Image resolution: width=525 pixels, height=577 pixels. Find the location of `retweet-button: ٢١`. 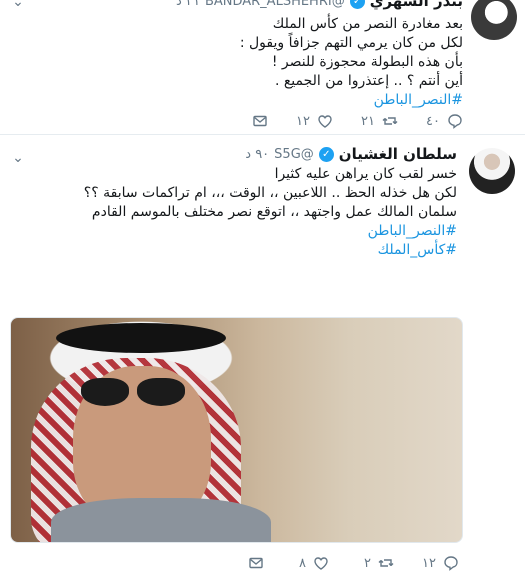

retweet-button: ٢١ is located at coordinates (365, 121).